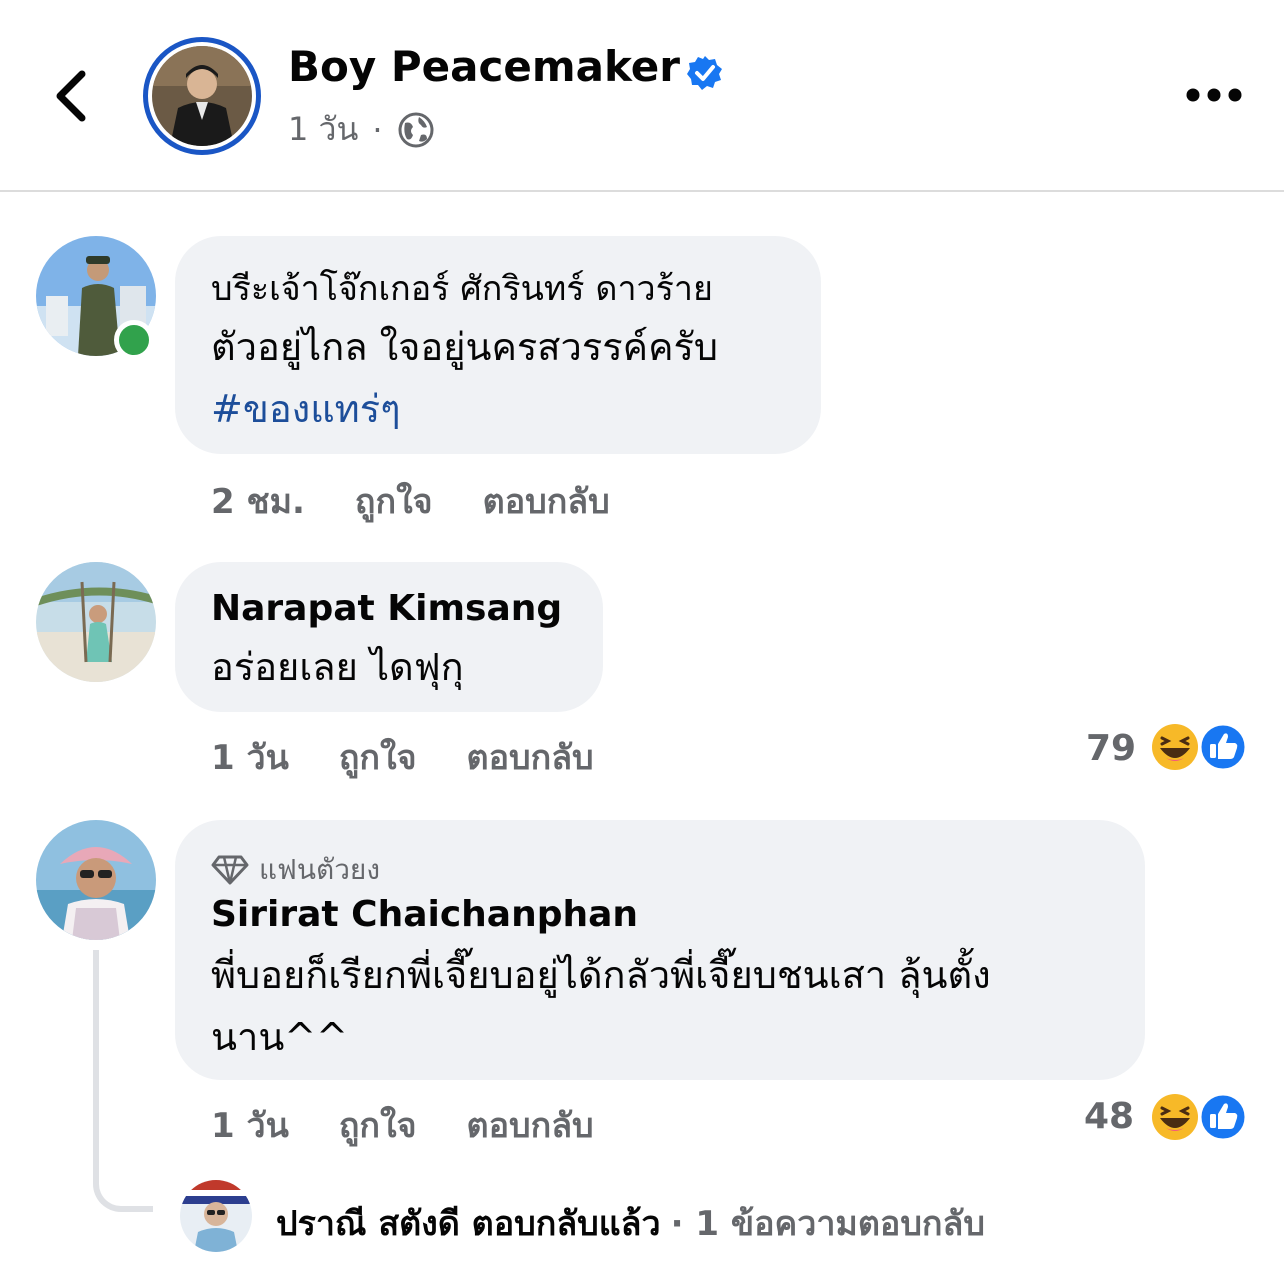 The height and width of the screenshot is (1270, 1284). Describe the element at coordinates (1214, 95) in the screenshot. I see `more-options-icon` at that location.